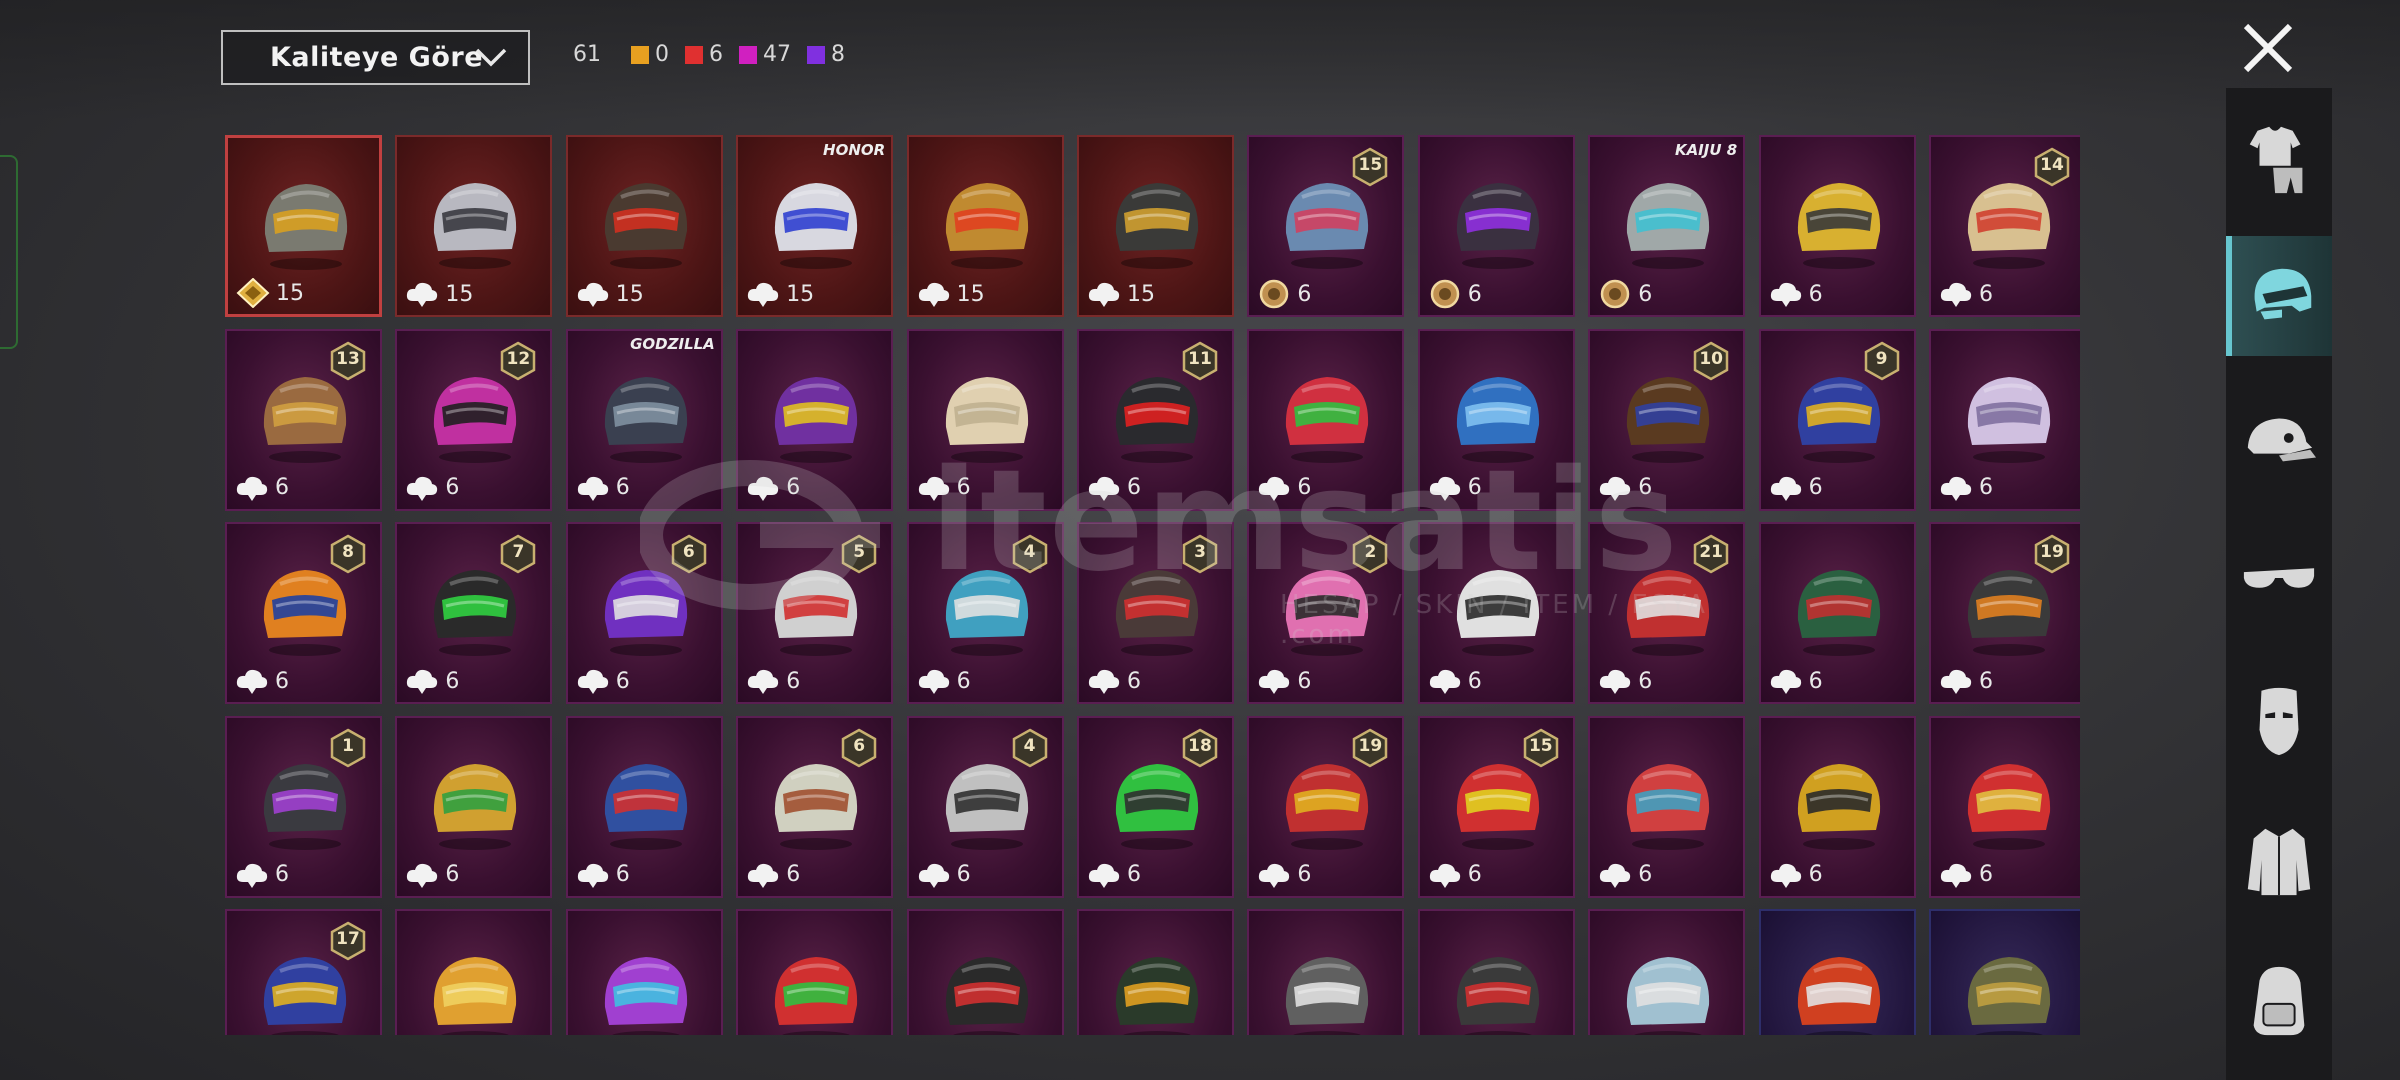 The image size is (2400, 1080). What do you see at coordinates (1667, 613) in the screenshot?
I see `item-tile: 21 6` at bounding box center [1667, 613].